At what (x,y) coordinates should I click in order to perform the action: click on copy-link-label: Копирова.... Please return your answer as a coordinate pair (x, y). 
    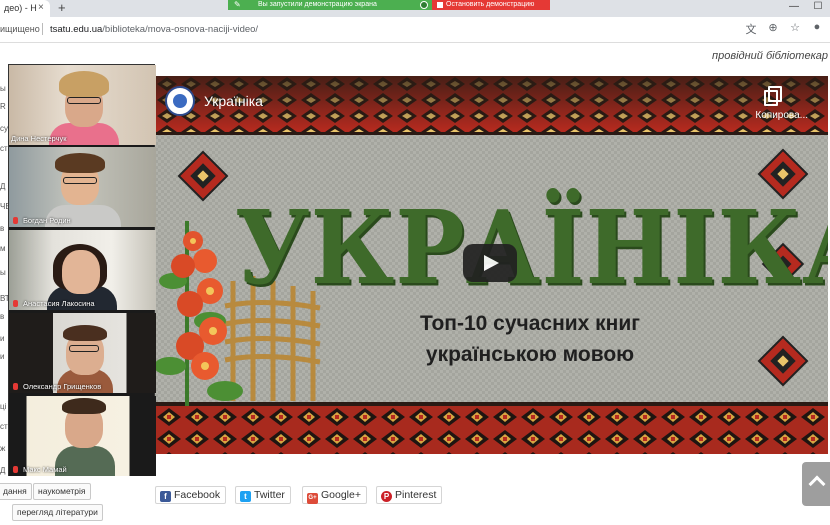
    Looking at the image, I should click on (781, 115).